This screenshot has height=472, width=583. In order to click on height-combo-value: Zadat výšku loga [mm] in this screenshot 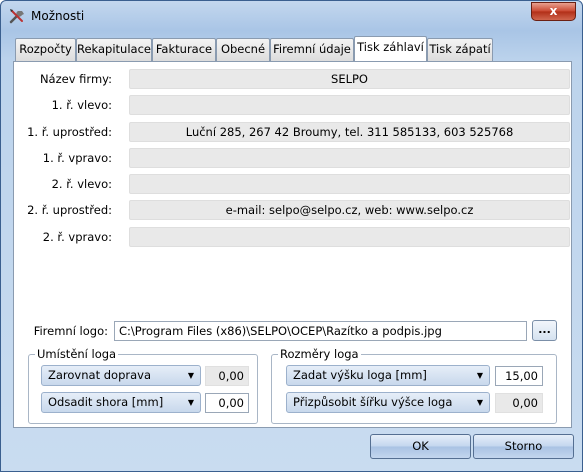, I will do `click(360, 375)`.